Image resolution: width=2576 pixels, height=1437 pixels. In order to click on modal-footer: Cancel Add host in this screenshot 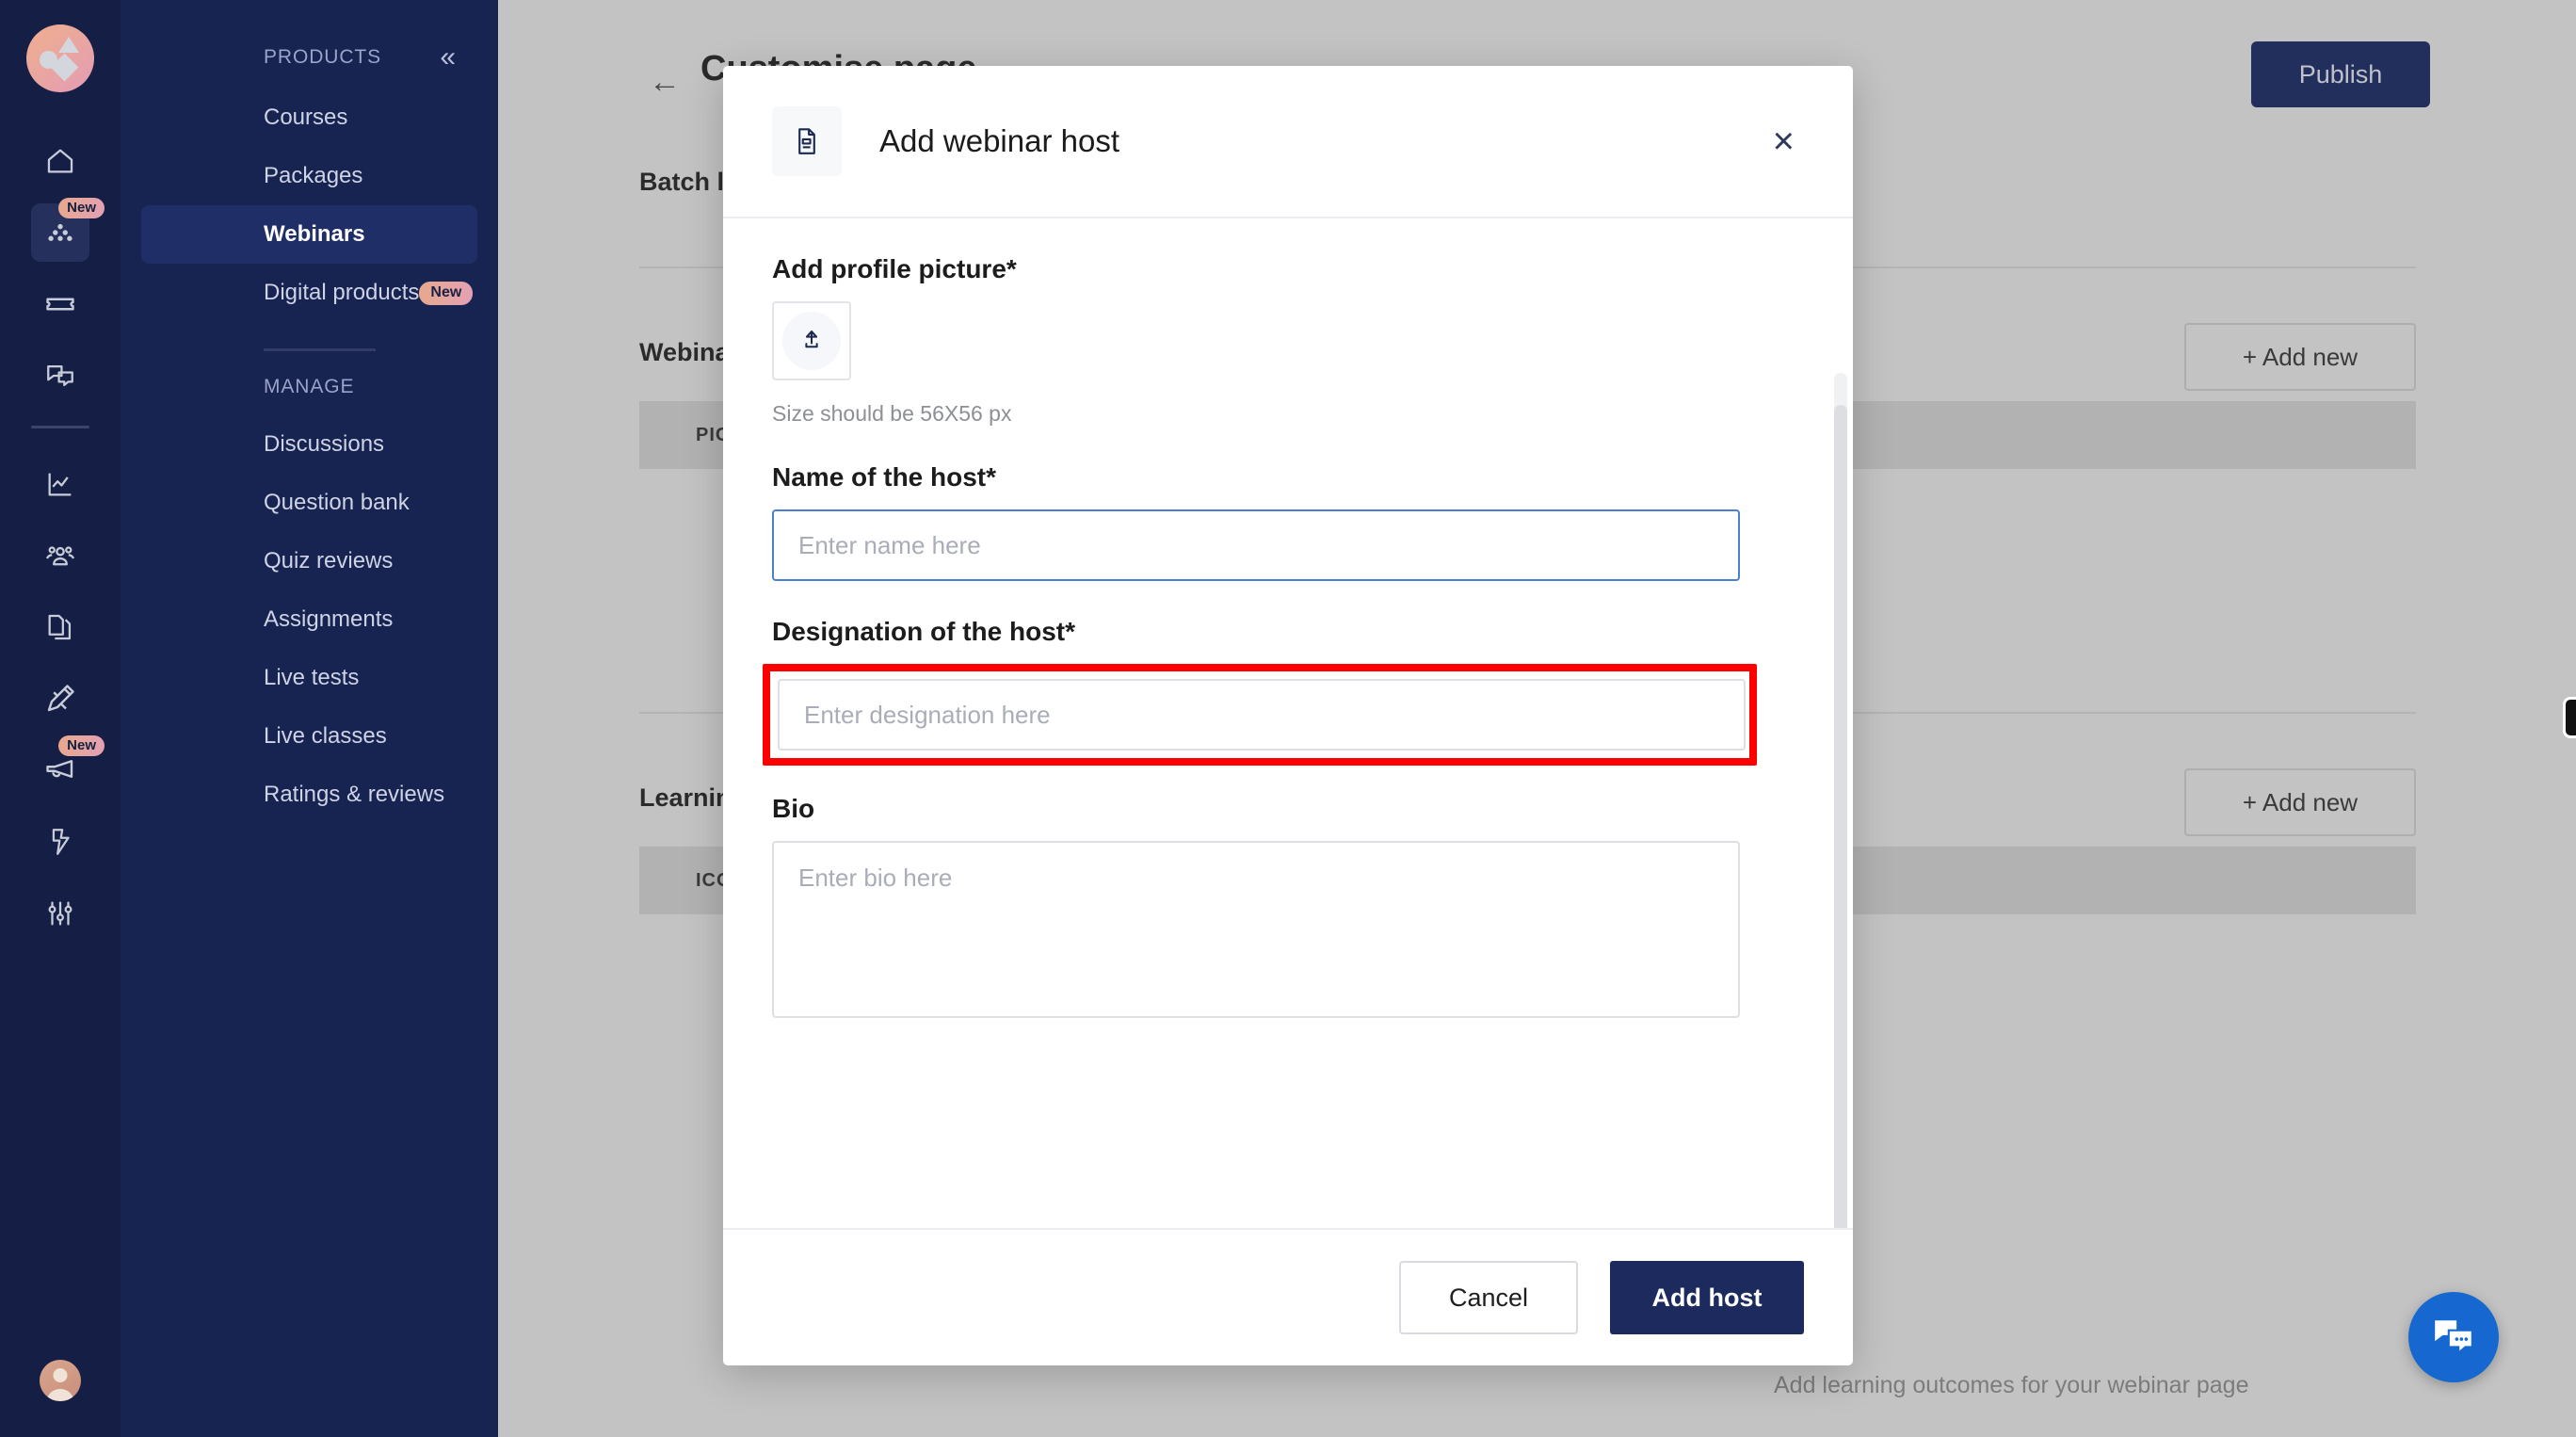, I will do `click(1288, 1297)`.